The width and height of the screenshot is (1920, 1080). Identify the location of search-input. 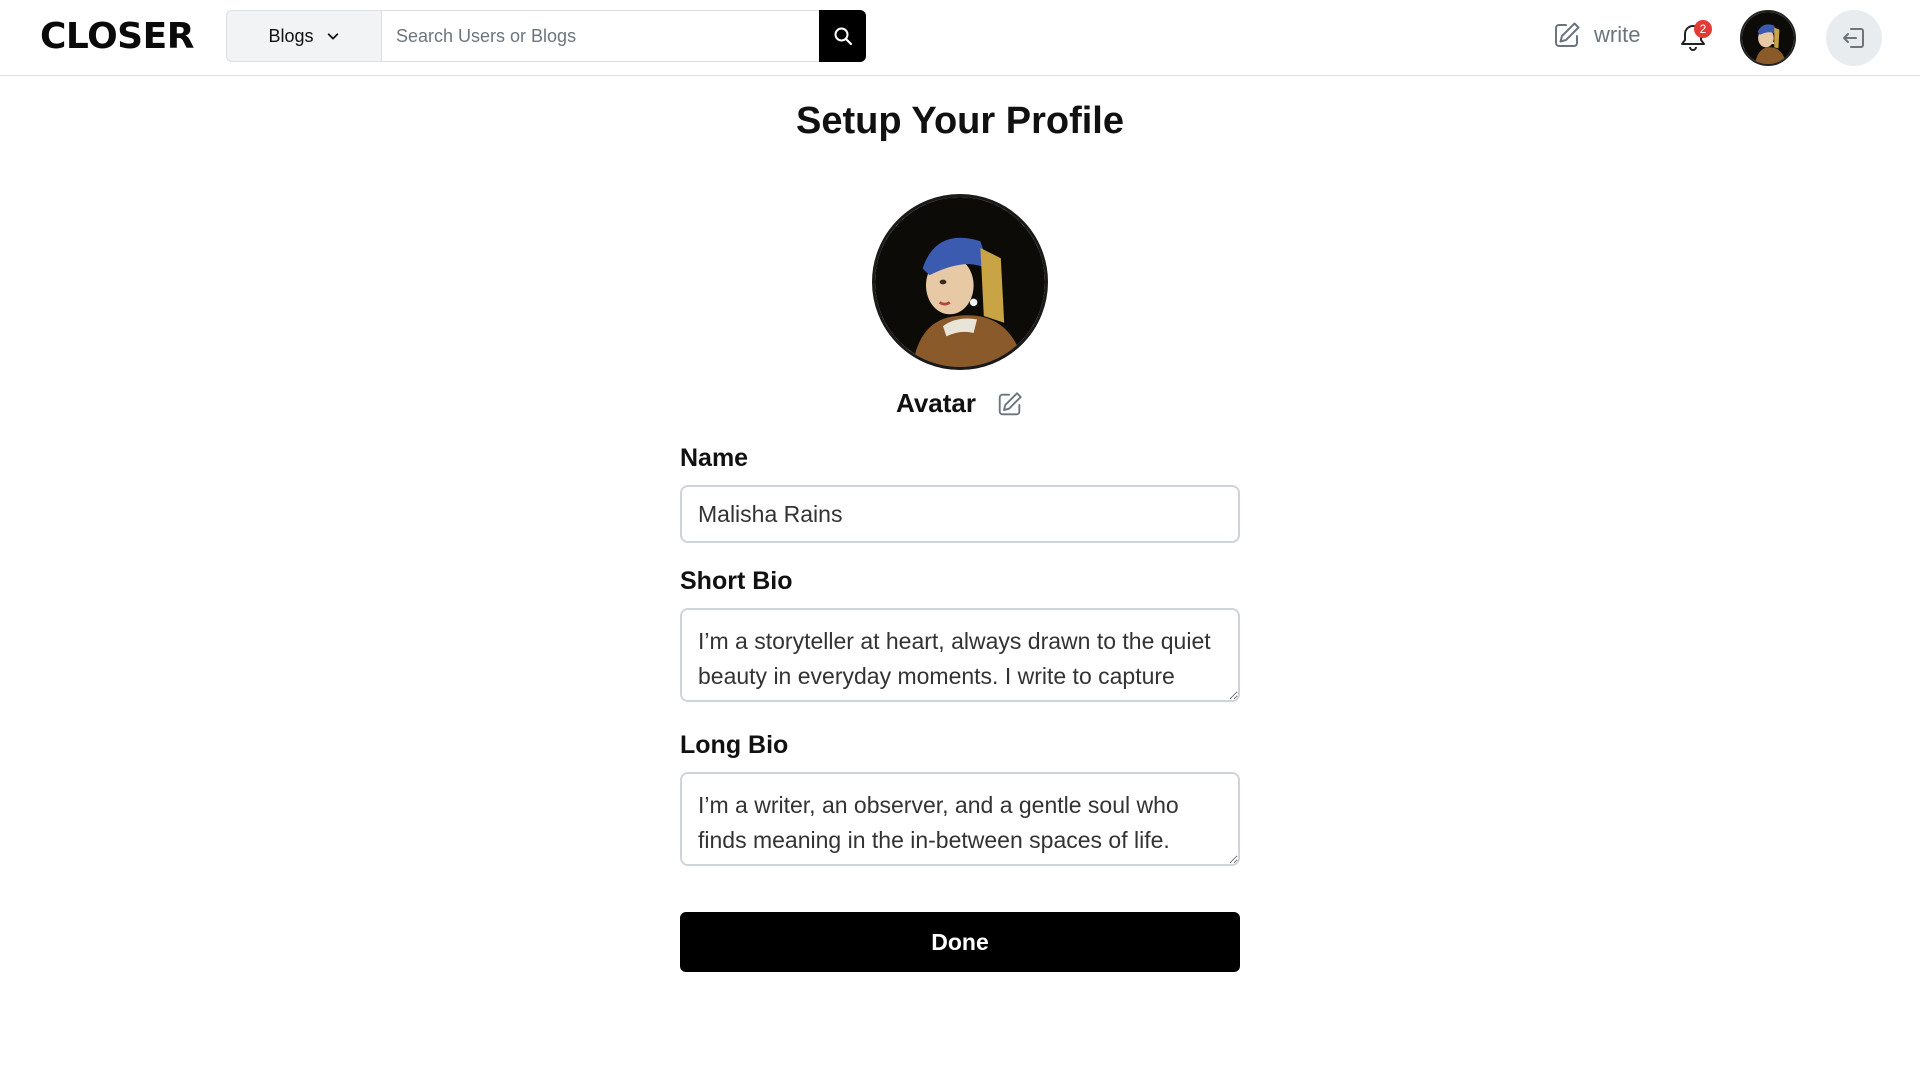
(600, 36).